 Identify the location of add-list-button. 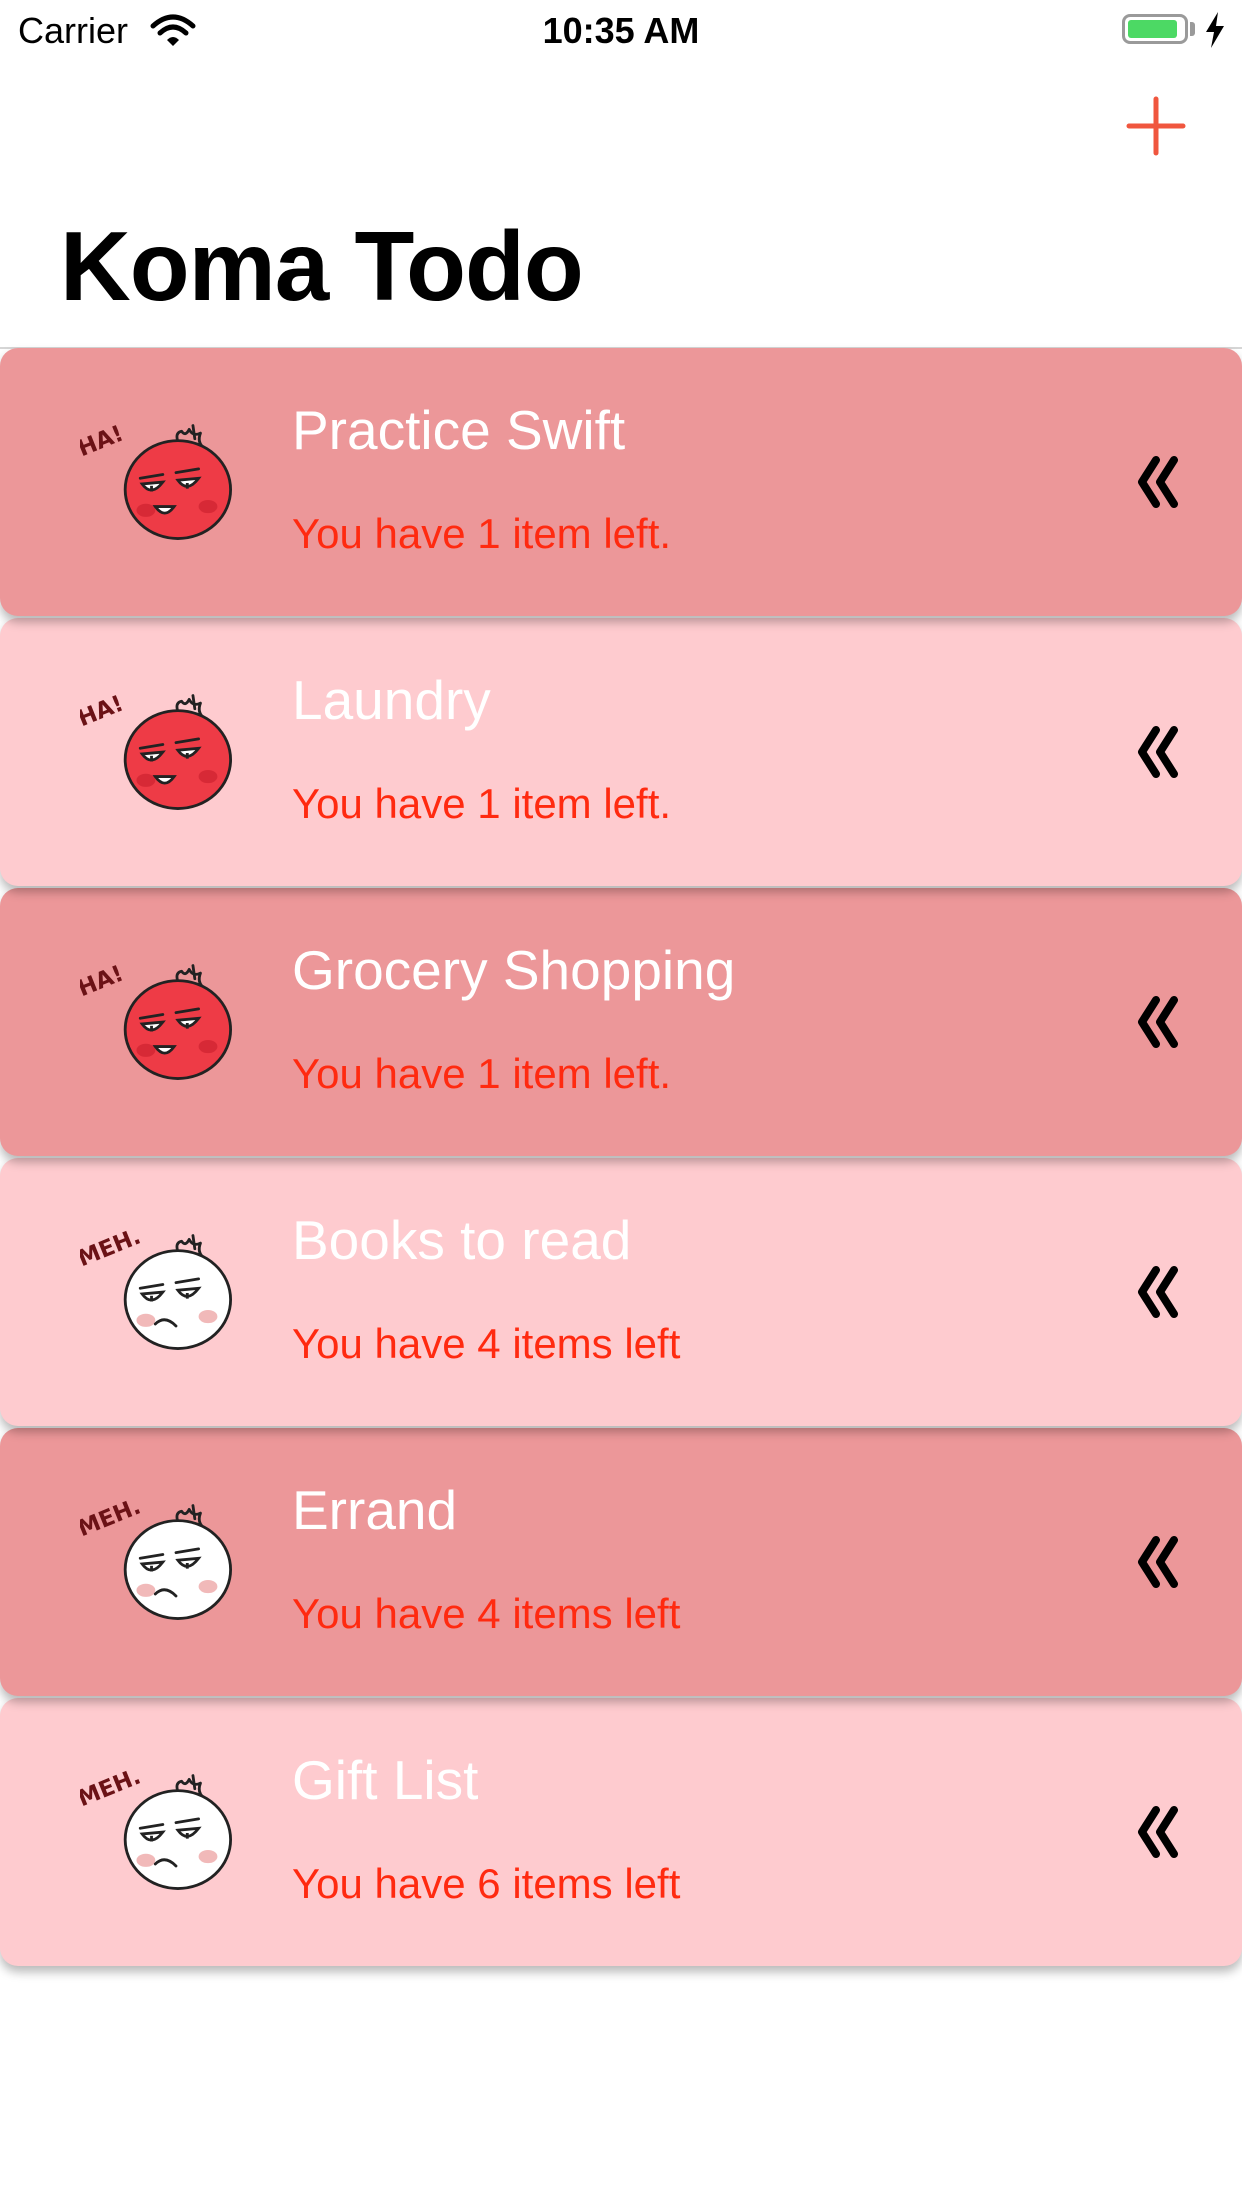
(1156, 126).